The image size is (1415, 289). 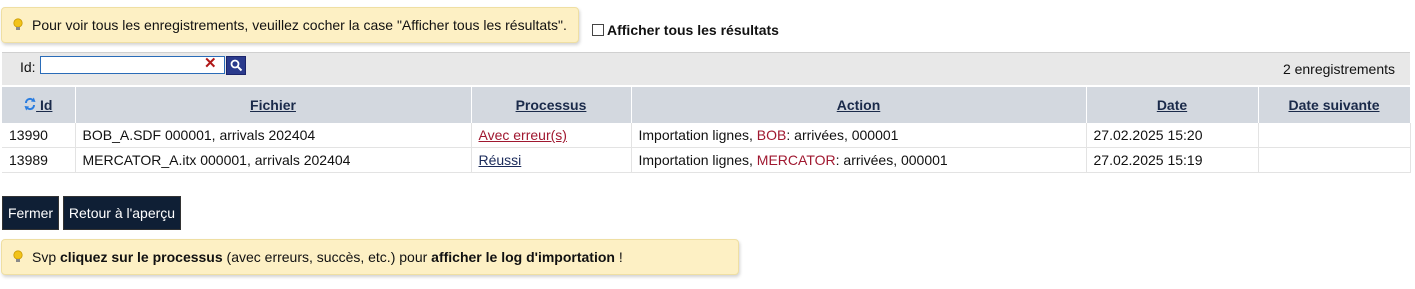 What do you see at coordinates (39, 135) in the screenshot?
I see `cell-id: 13990` at bounding box center [39, 135].